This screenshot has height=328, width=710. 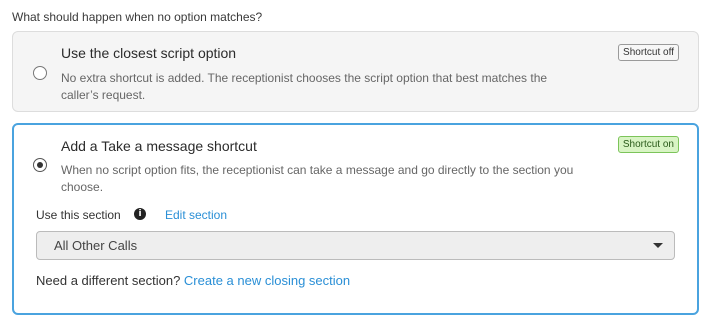 I want to click on radio-closest-script, so click(x=40, y=73).